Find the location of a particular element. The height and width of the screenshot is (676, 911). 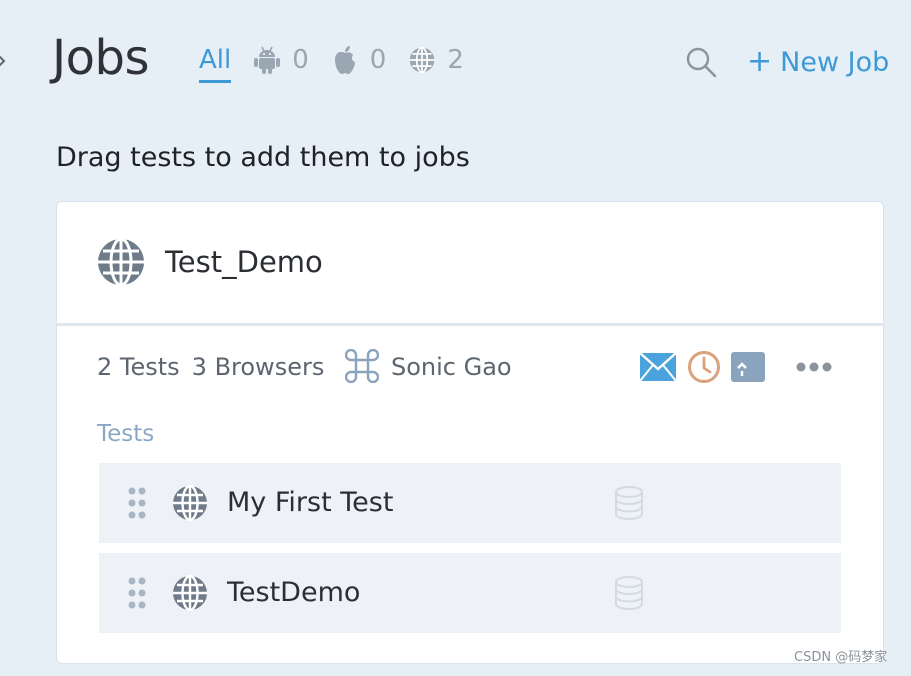

filter-tab-web: 2 is located at coordinates (436, 60).